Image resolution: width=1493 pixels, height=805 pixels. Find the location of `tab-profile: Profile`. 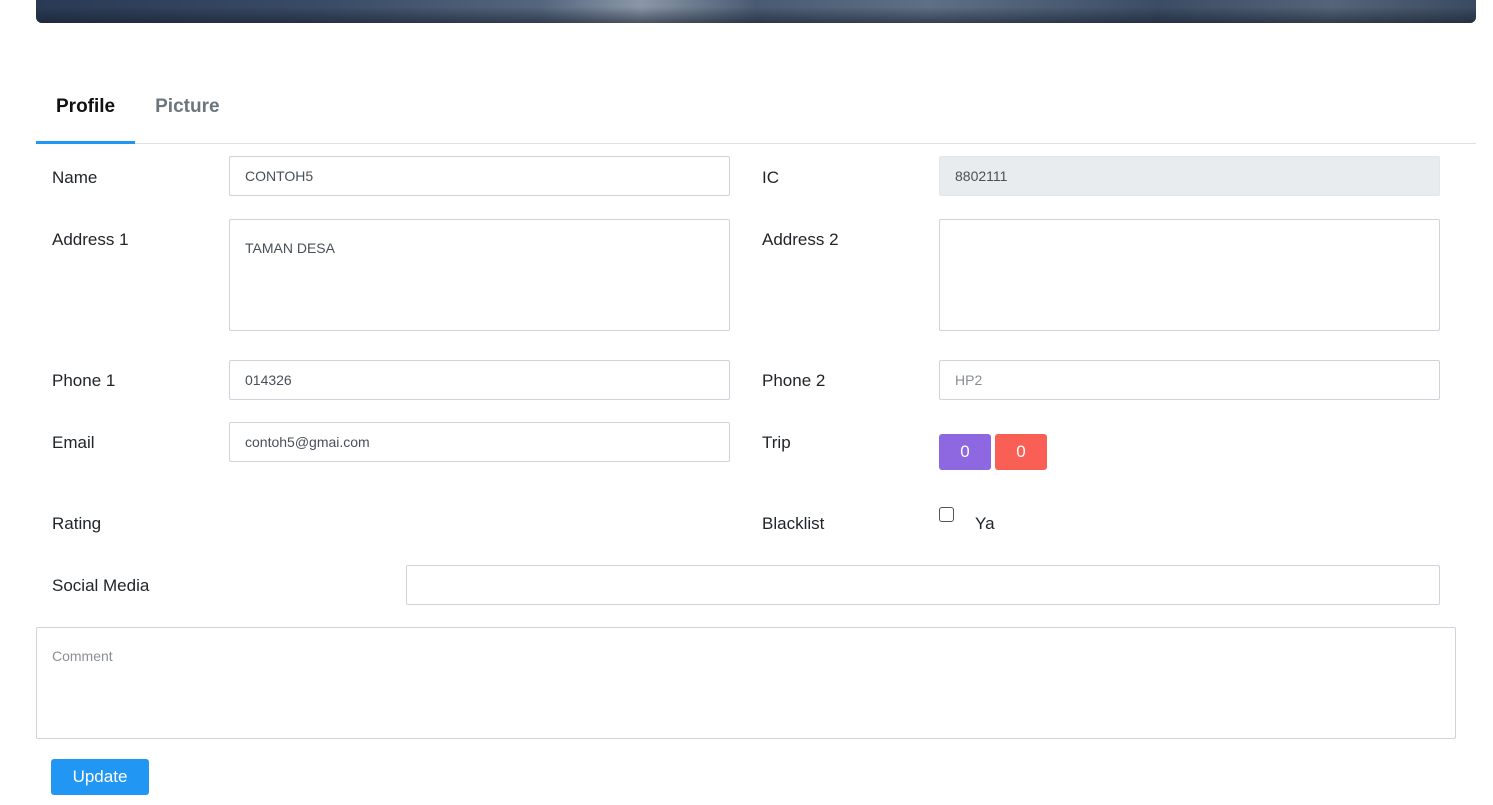

tab-profile: Profile is located at coordinates (86, 107).